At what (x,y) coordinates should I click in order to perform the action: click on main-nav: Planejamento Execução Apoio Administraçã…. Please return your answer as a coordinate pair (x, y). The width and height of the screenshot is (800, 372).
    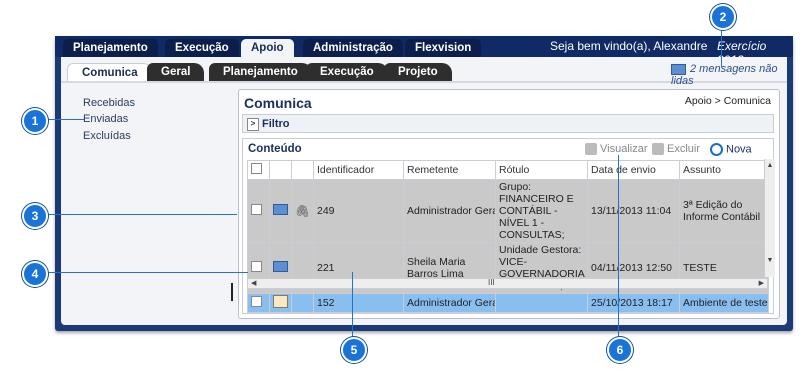
    Looking at the image, I should click on (424, 51).